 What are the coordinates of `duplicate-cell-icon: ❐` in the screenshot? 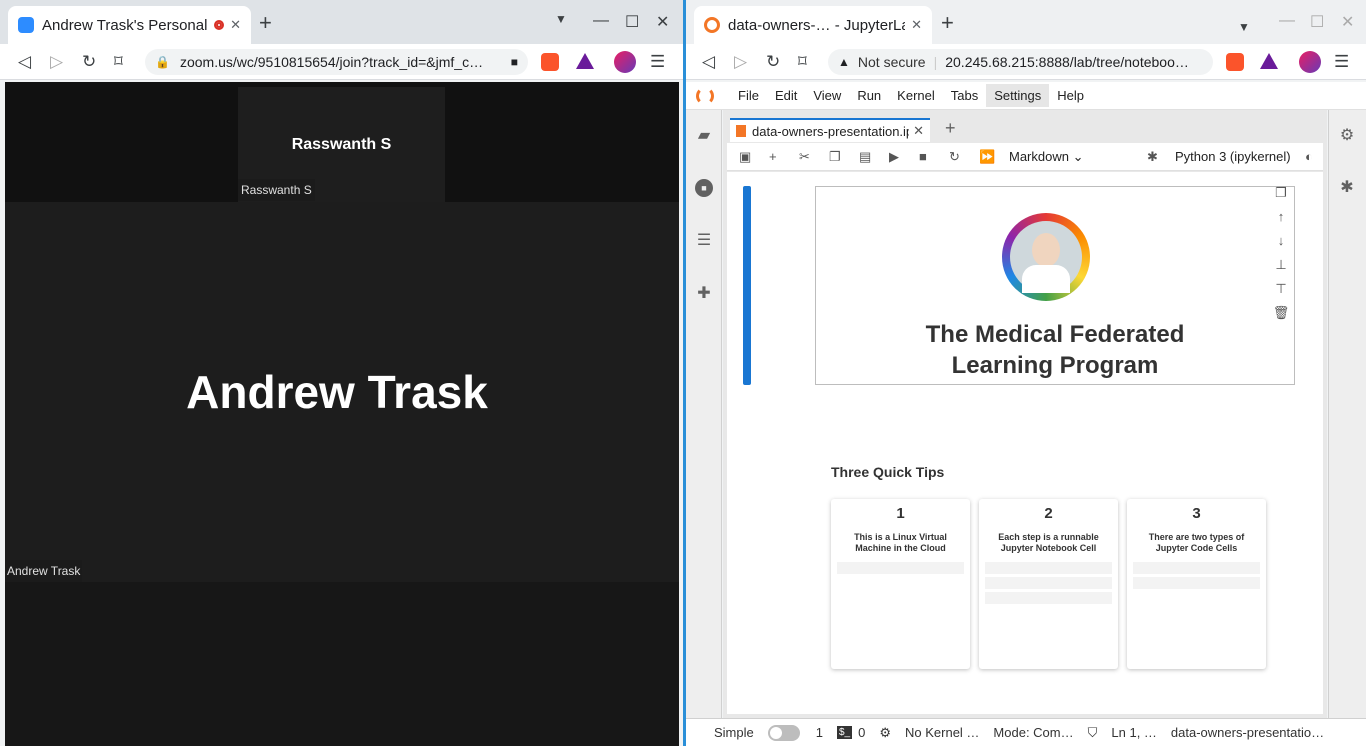 It's located at (1281, 193).